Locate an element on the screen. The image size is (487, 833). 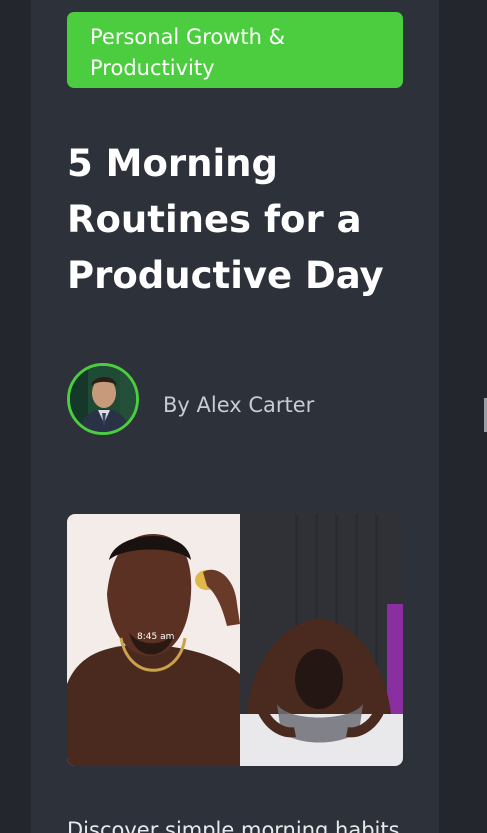
author-row: By Alex Carter is located at coordinates (232, 399).